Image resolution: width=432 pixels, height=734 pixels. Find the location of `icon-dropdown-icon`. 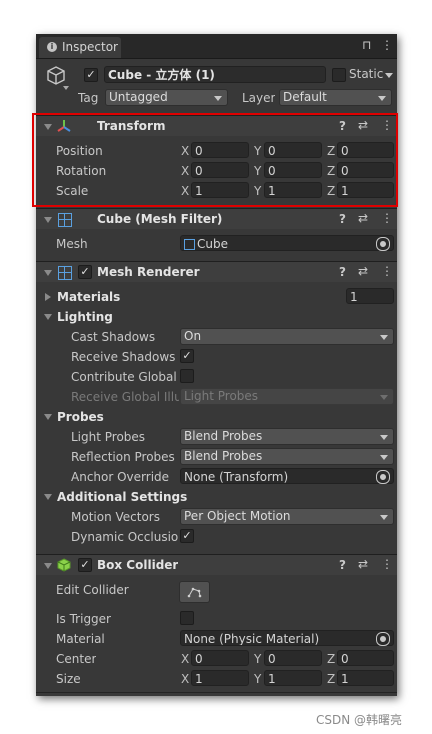

icon-dropdown-icon is located at coordinates (66, 88).